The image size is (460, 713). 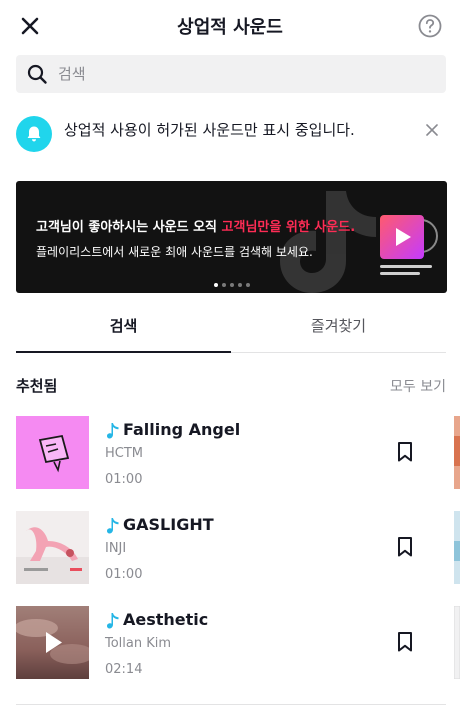 I want to click on list-item: Aesthetic Tollan Kim 02:14, so click(x=238, y=642).